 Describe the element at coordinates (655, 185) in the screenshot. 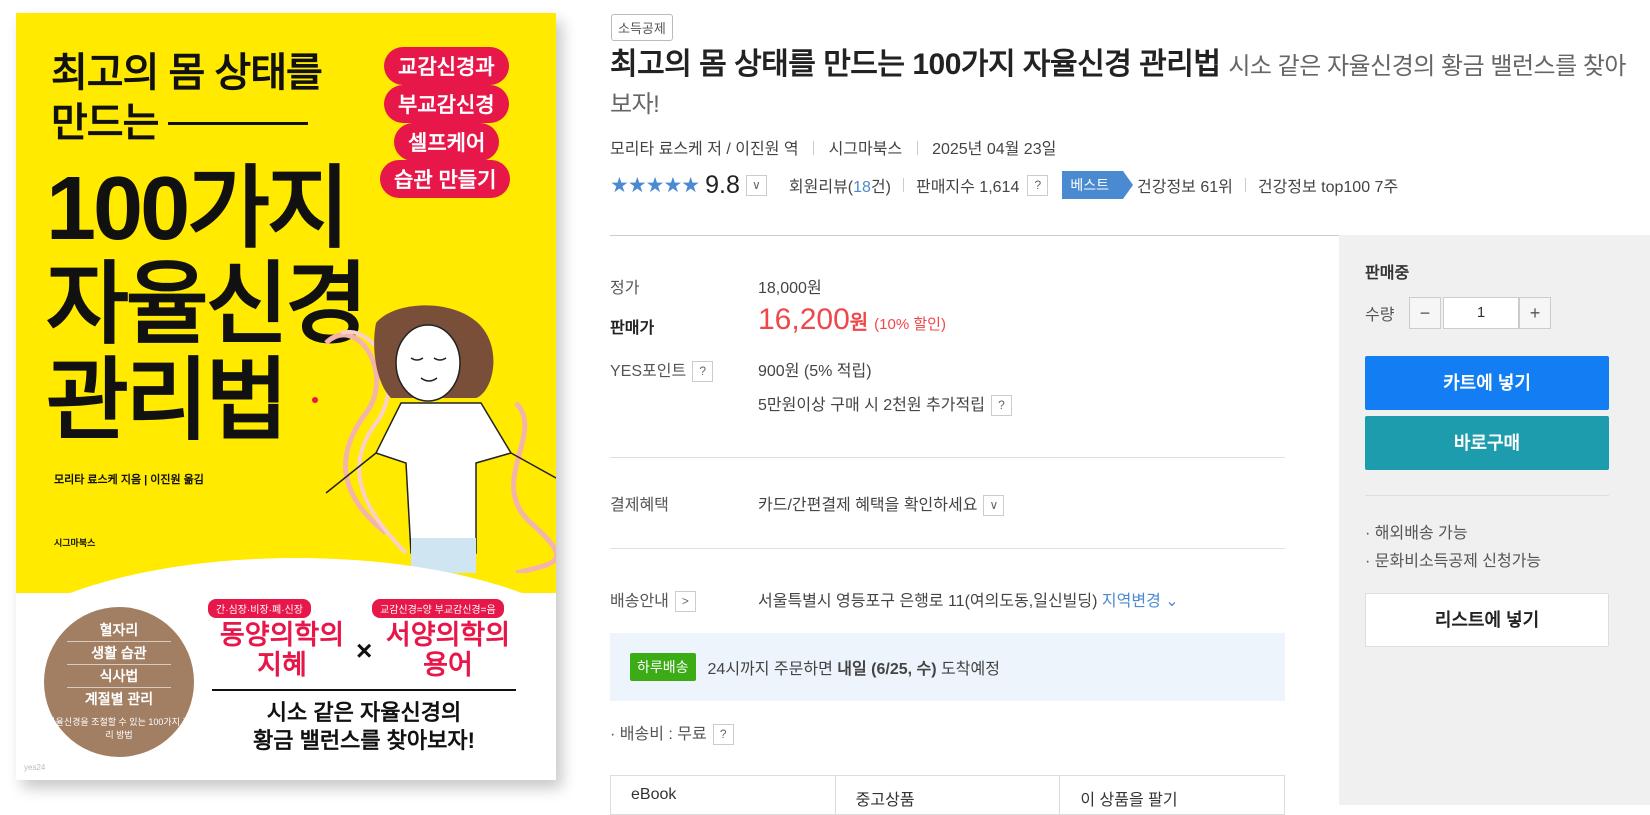

I see `rating-stars-icon: ★★★★★` at that location.